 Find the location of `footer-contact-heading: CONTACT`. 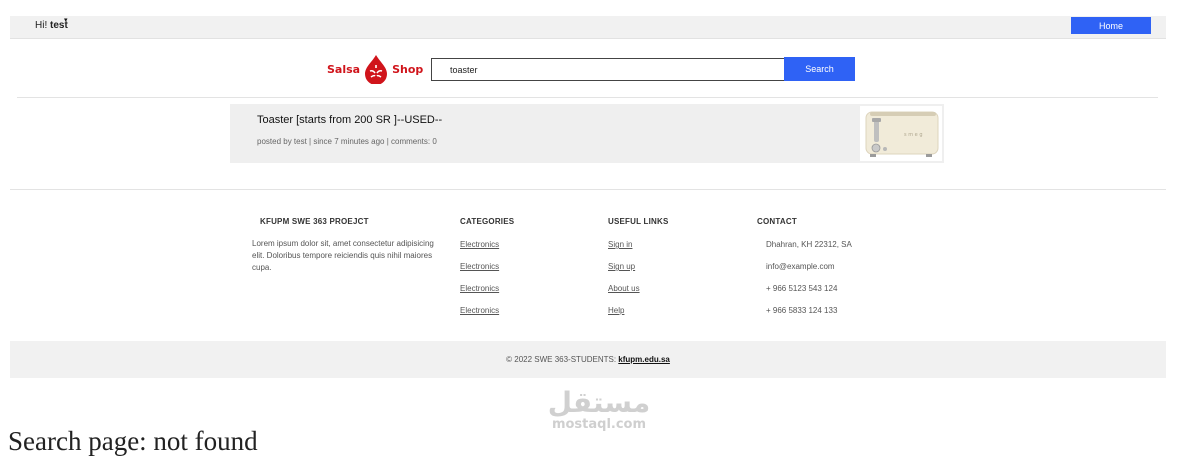

footer-contact-heading: CONTACT is located at coordinates (777, 221).